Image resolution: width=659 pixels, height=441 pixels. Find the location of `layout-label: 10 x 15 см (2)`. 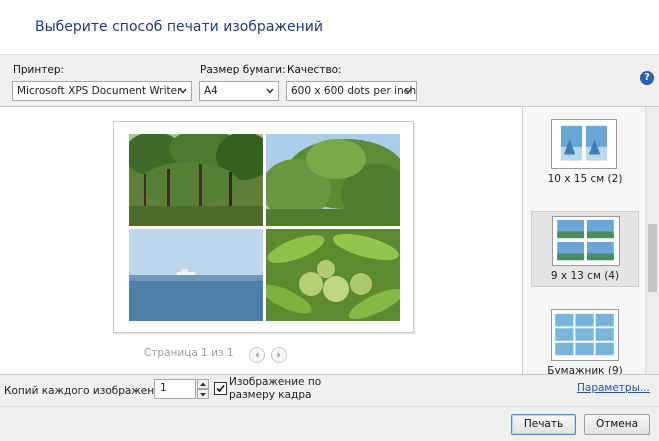

layout-label: 10 x 15 см (2) is located at coordinates (585, 179).